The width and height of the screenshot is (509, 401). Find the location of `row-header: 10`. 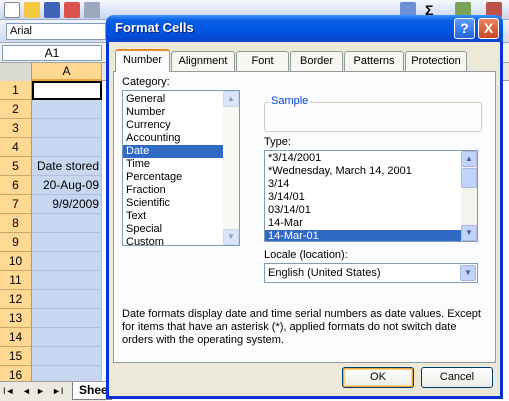

row-header: 10 is located at coordinates (16, 261).